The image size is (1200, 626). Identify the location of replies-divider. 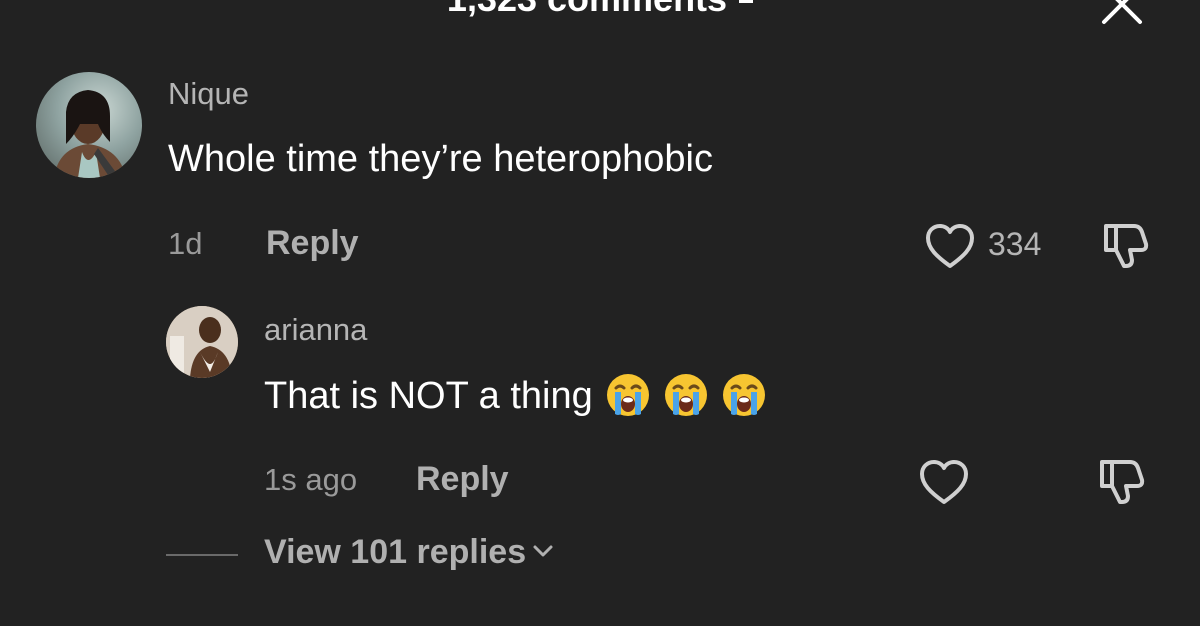
(202, 555).